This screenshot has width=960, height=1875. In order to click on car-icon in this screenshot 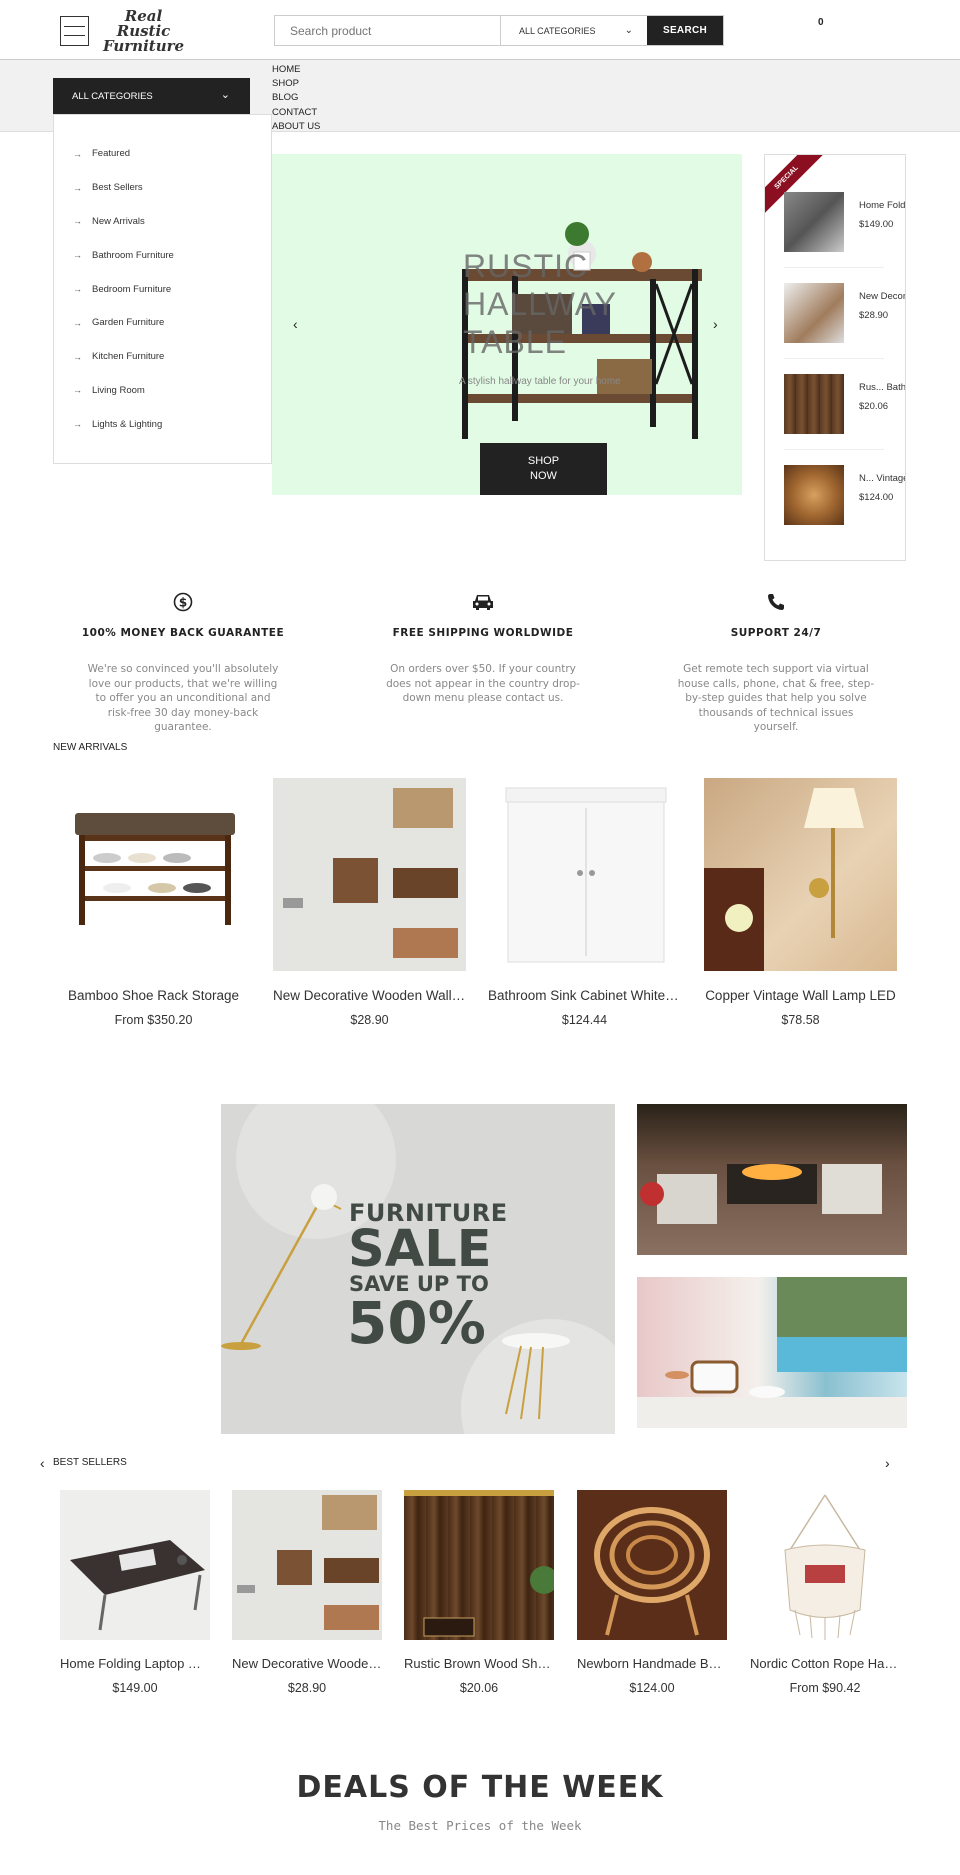, I will do `click(483, 603)`.